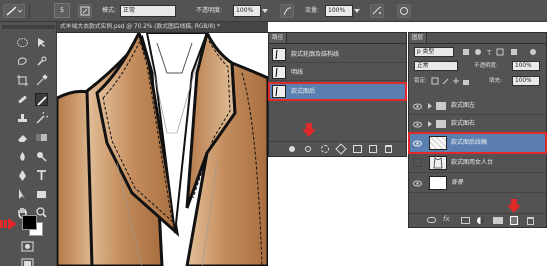 The width and height of the screenshot is (547, 266). I want to click on path-item-back-selected: 款式图后, so click(337, 91).